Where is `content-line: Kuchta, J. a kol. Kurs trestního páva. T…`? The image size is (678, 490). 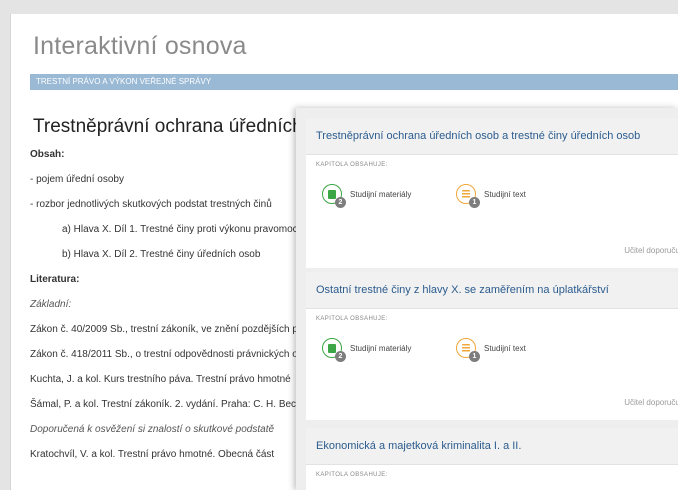 content-line: Kuchta, J. a kol. Kurs trestního páva. T… is located at coordinates (160, 379).